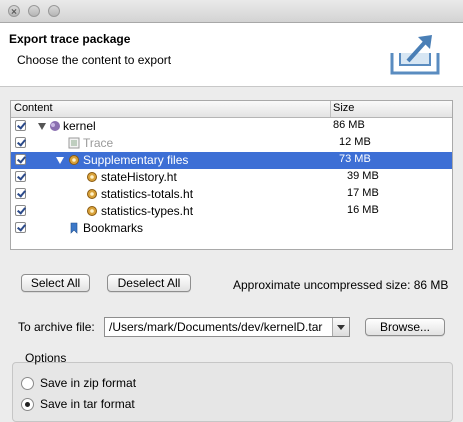 The image size is (463, 422). Describe the element at coordinates (149, 283) in the screenshot. I see `deselect-all-button: Deselect All` at that location.